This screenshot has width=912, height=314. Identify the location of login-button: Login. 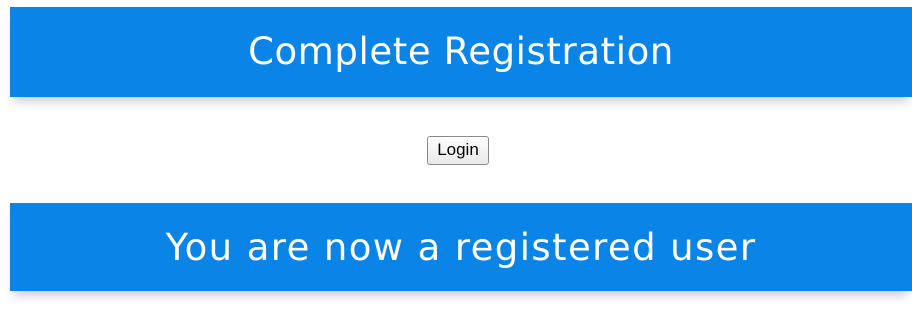
(458, 150).